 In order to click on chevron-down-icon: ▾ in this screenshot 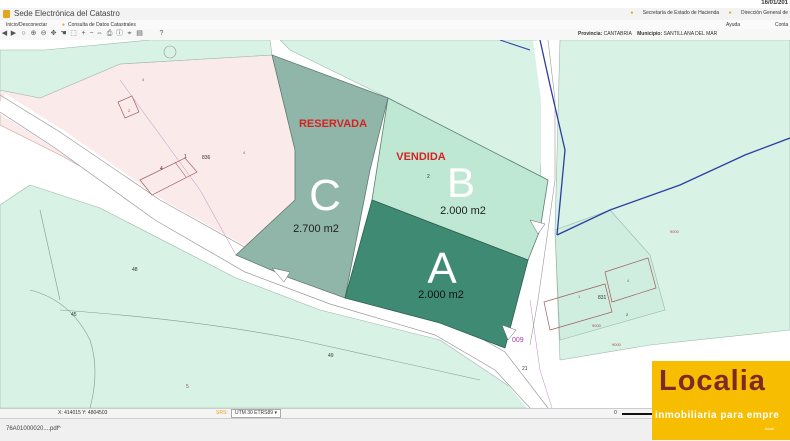, I will do `click(275, 413)`.